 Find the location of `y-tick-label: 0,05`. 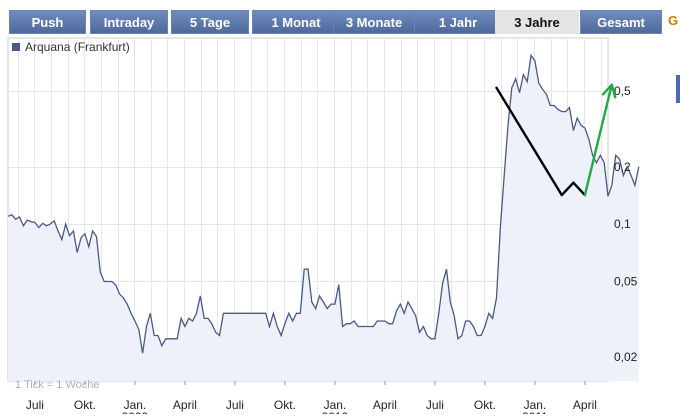

y-tick-label: 0,05 is located at coordinates (626, 281).